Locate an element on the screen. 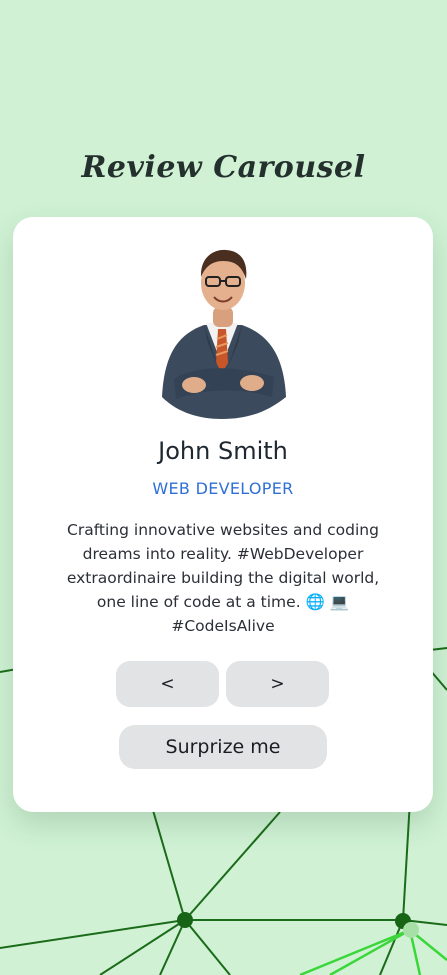 This screenshot has width=447, height=975. next-button: > is located at coordinates (277, 684).